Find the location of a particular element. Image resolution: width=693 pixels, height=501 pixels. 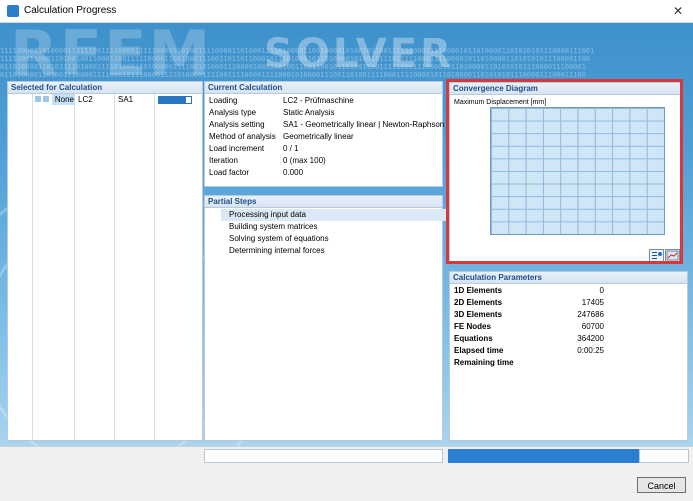

parameters-header: Calculation Parameters is located at coordinates (568, 278).